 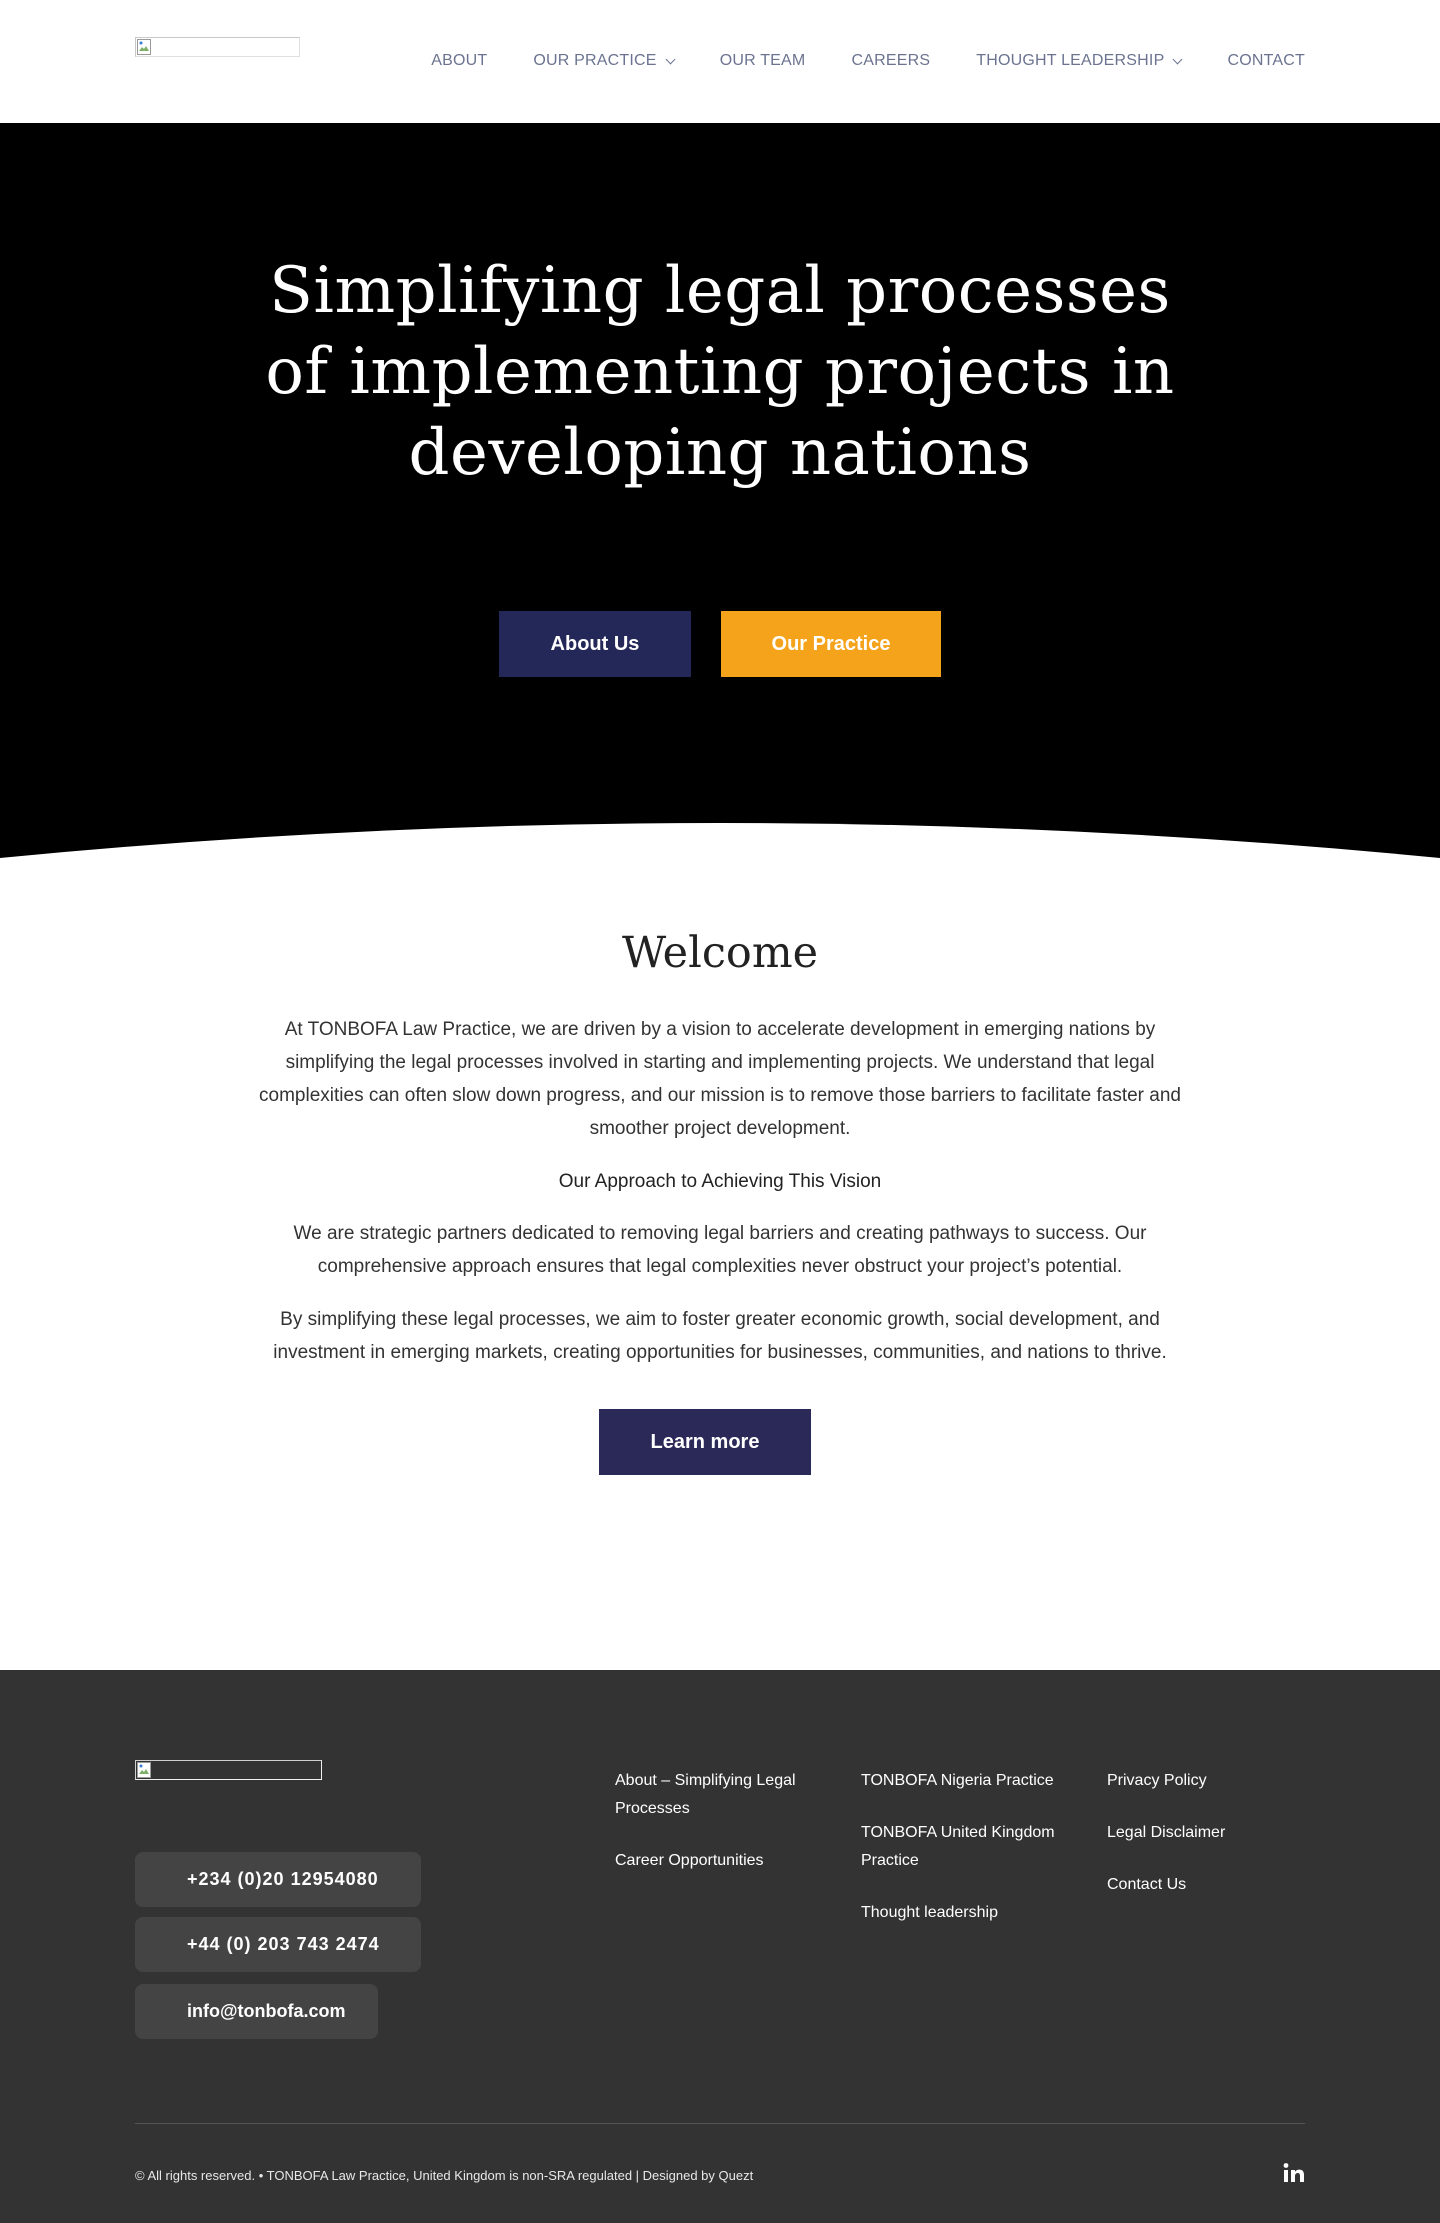 I want to click on nav-item-contact: CONTACT, so click(x=1266, y=61).